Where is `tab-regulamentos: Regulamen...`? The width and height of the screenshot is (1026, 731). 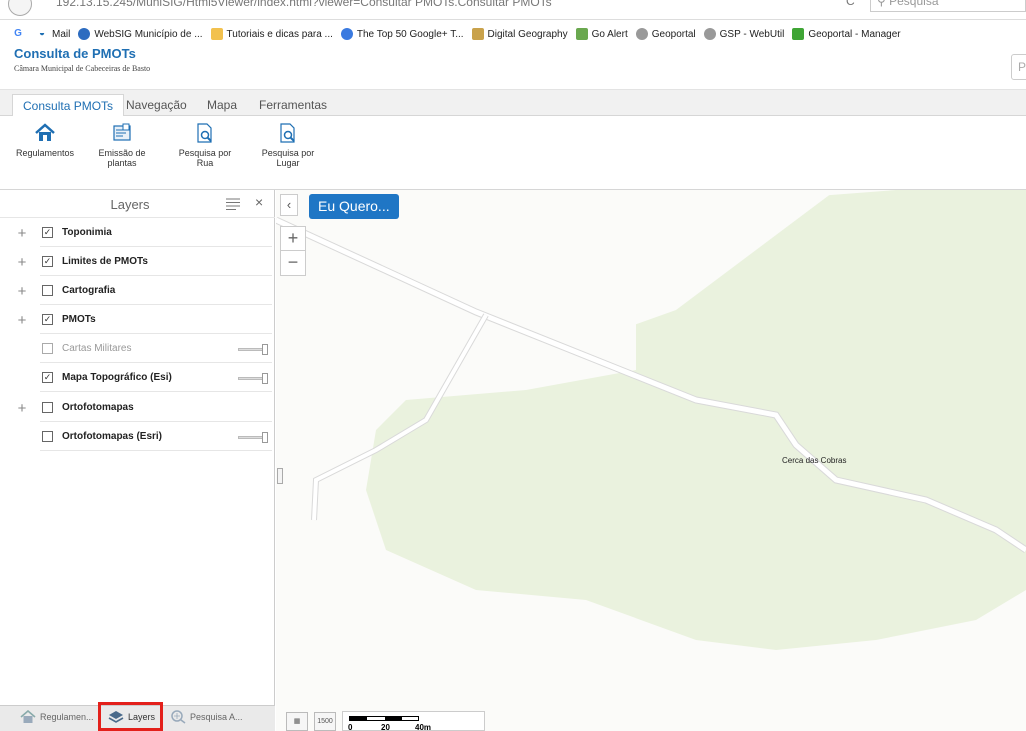
tab-regulamentos: Regulamen... is located at coordinates (57, 717).